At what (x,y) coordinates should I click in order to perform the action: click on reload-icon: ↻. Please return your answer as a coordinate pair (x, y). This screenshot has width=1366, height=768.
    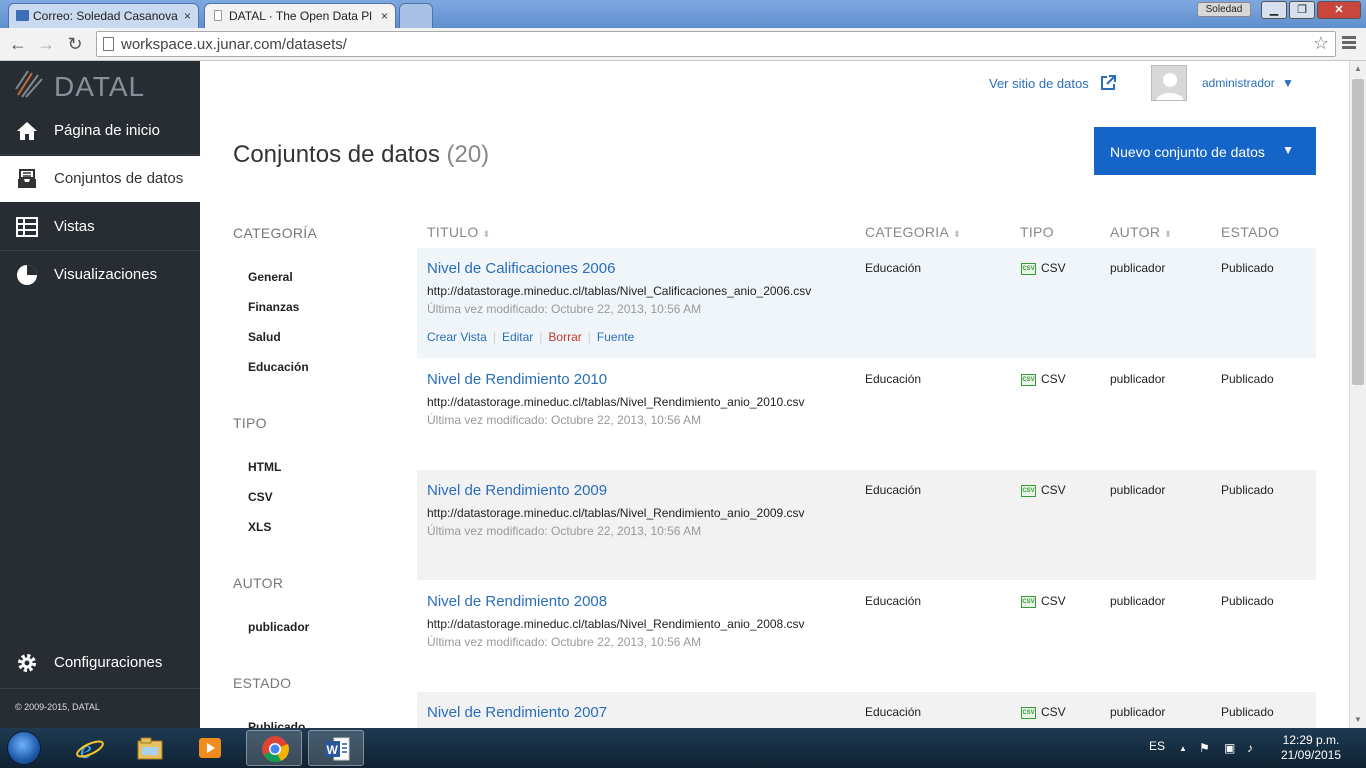
    Looking at the image, I should click on (75, 44).